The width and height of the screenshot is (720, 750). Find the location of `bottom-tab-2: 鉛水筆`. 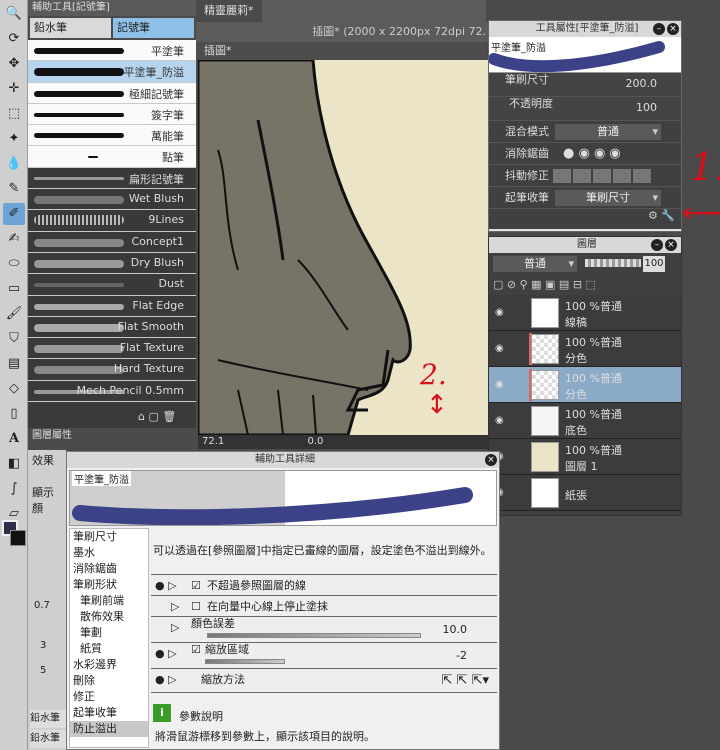

bottom-tab-2: 鉛水筆 is located at coordinates (48, 739).